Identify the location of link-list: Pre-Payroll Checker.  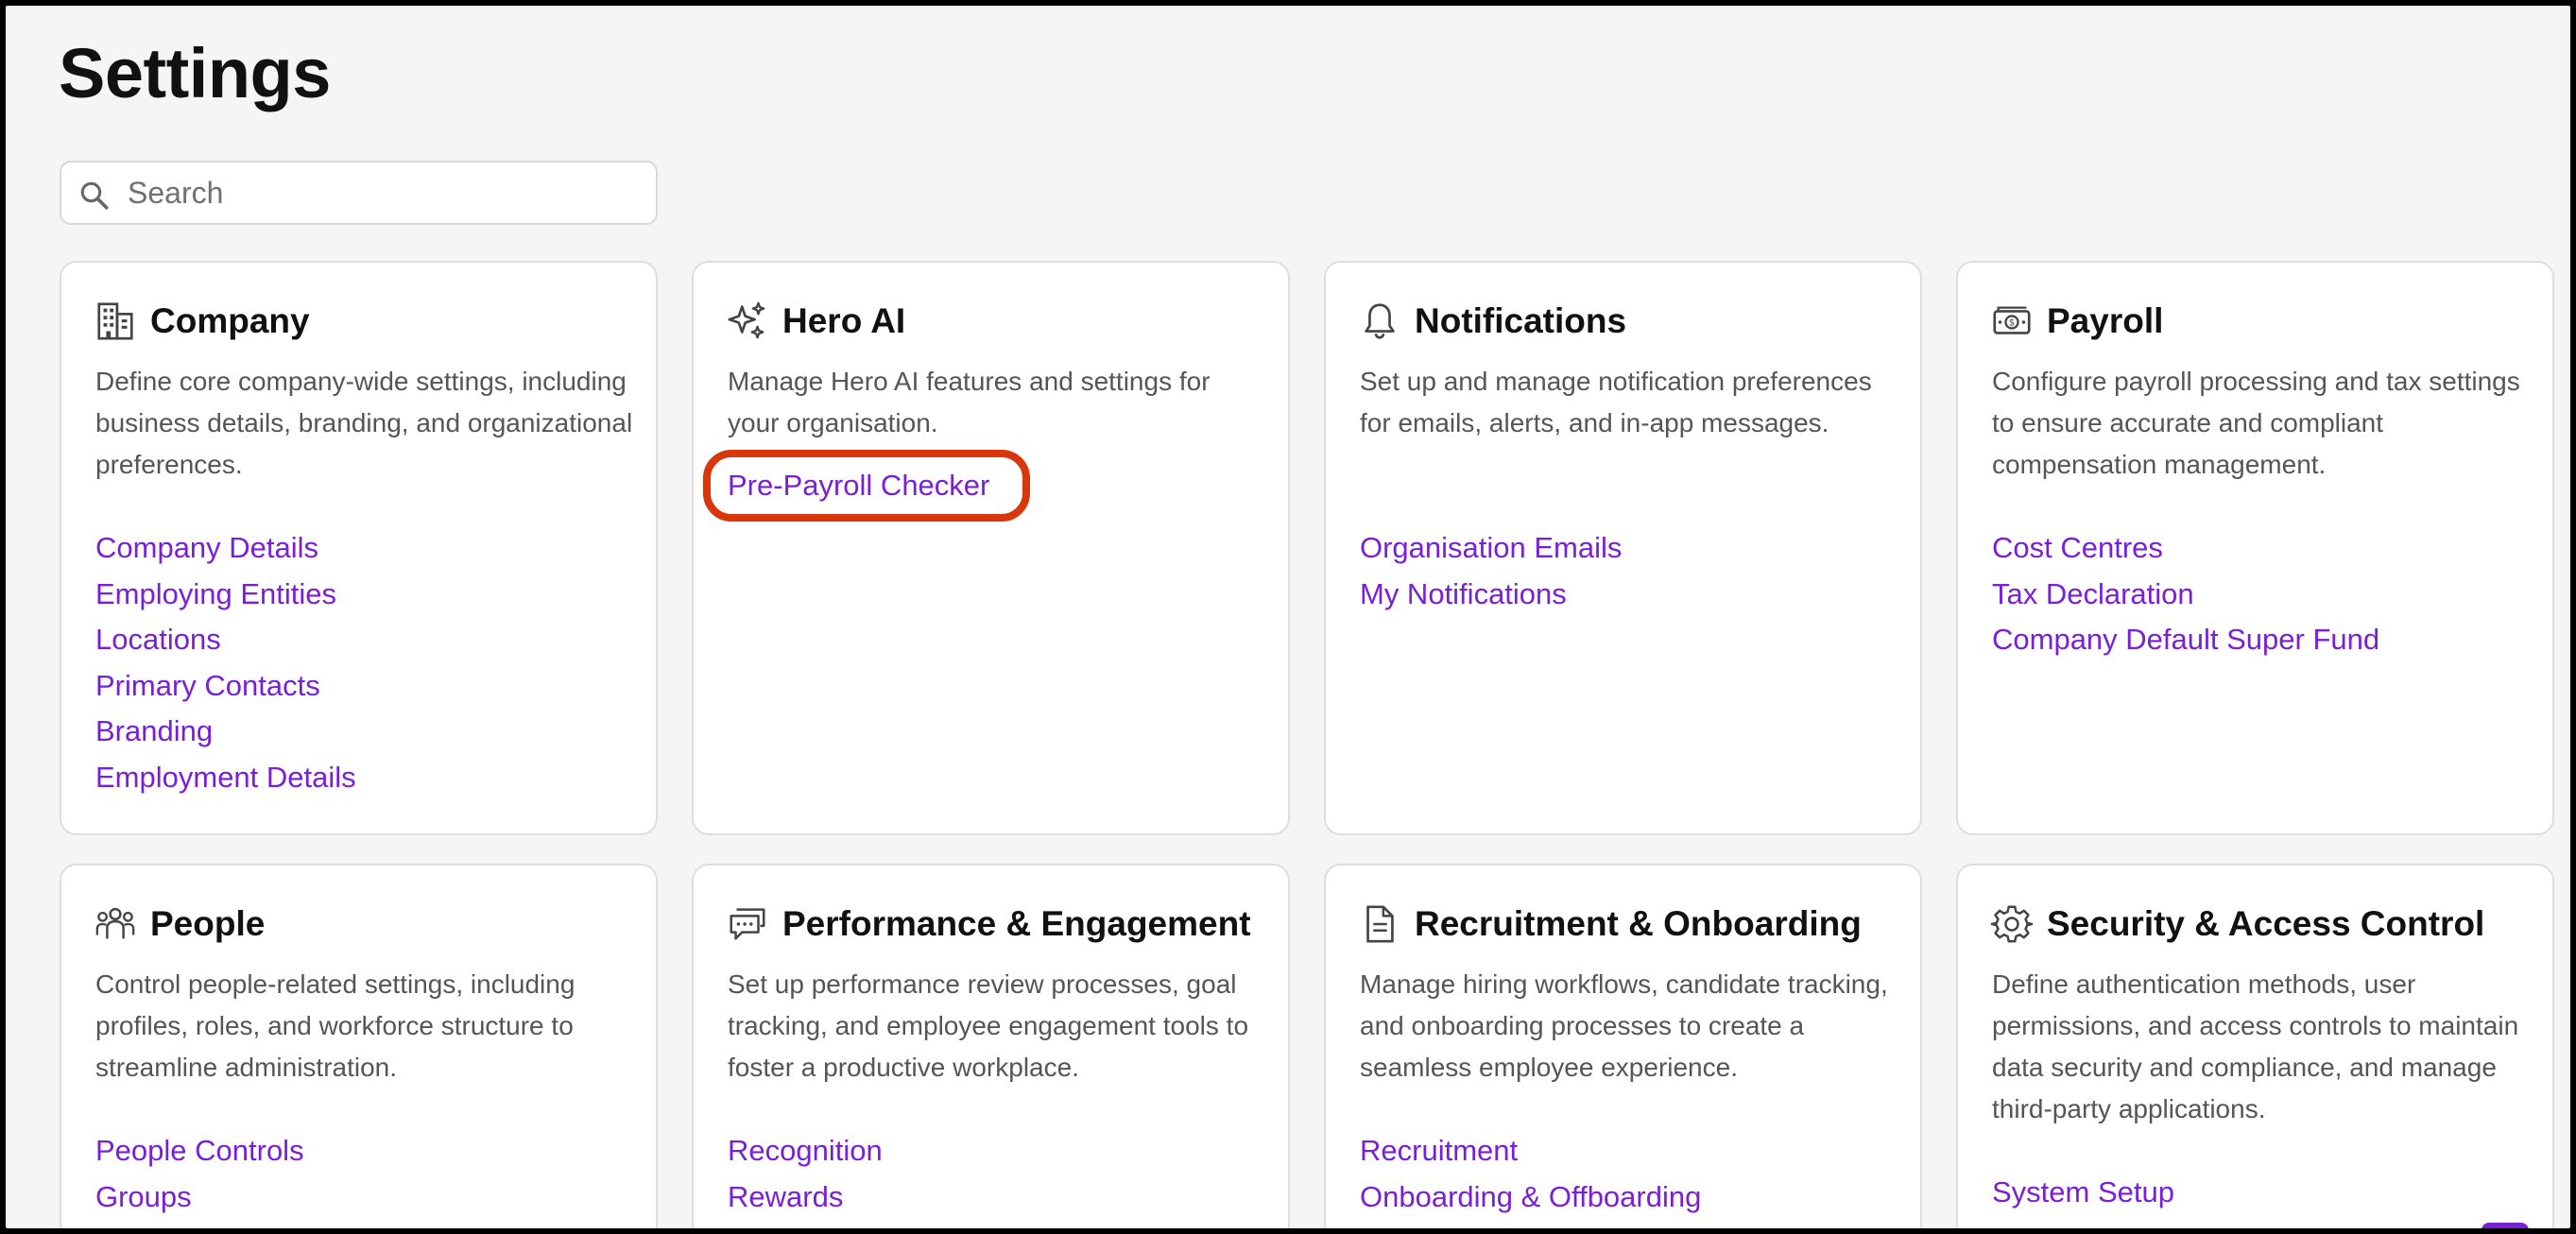
(858, 485).